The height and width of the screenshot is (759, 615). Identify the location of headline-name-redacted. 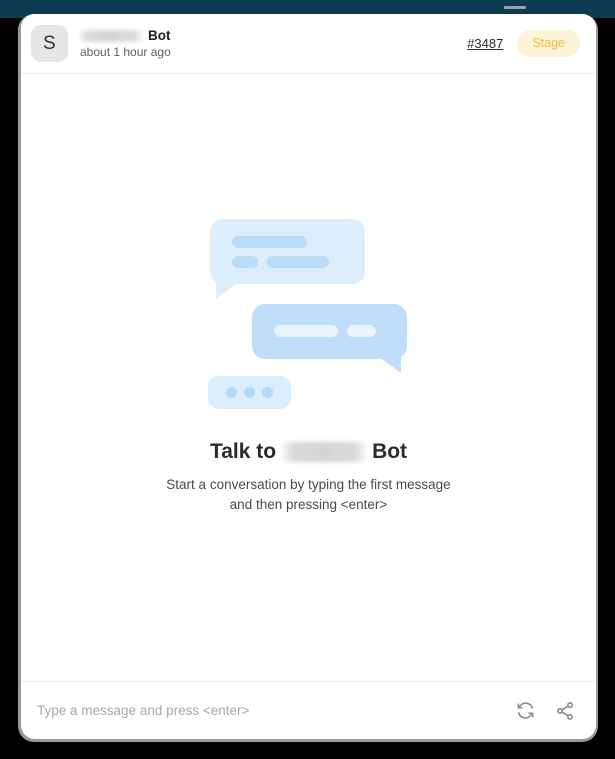
(324, 451).